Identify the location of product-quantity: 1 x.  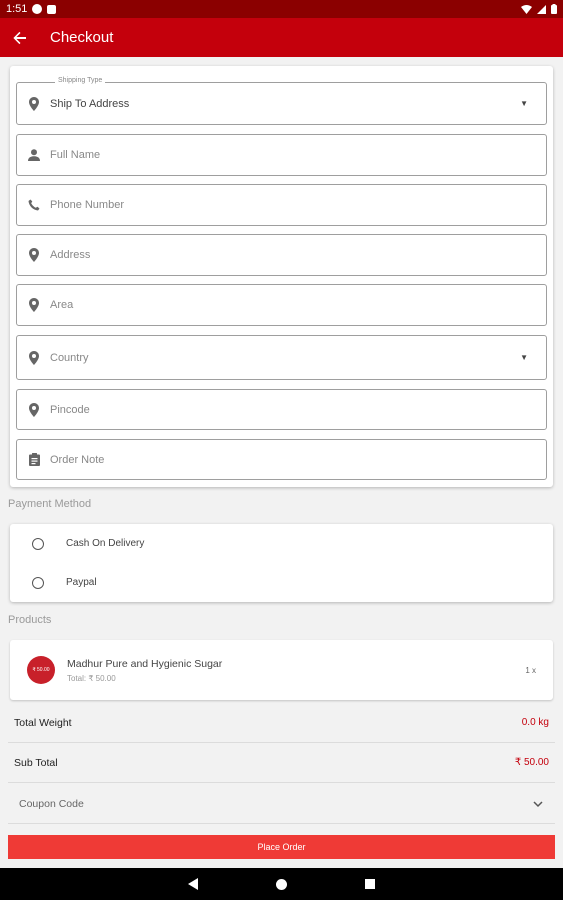
(530, 670).